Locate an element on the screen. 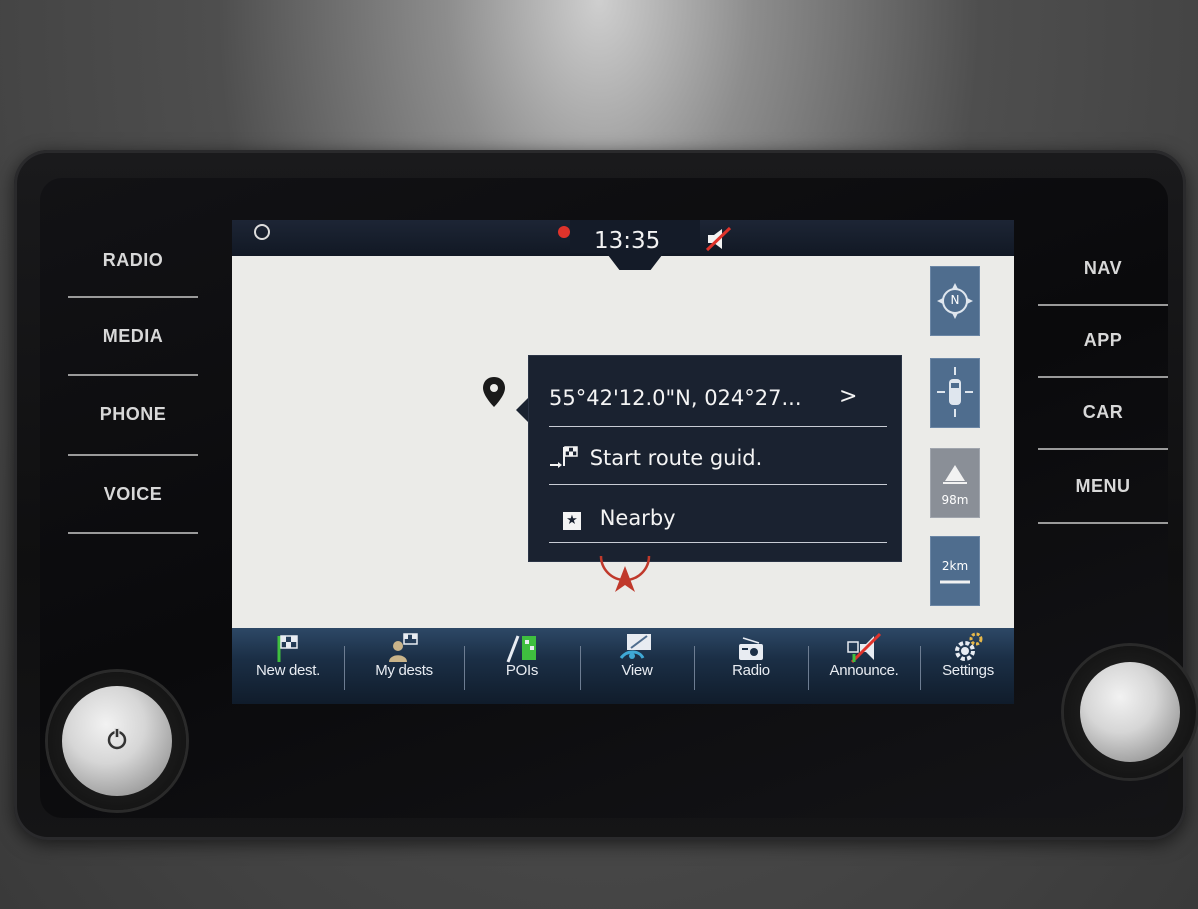 The image size is (1198, 909). tuning-knob-cap is located at coordinates (1130, 712).